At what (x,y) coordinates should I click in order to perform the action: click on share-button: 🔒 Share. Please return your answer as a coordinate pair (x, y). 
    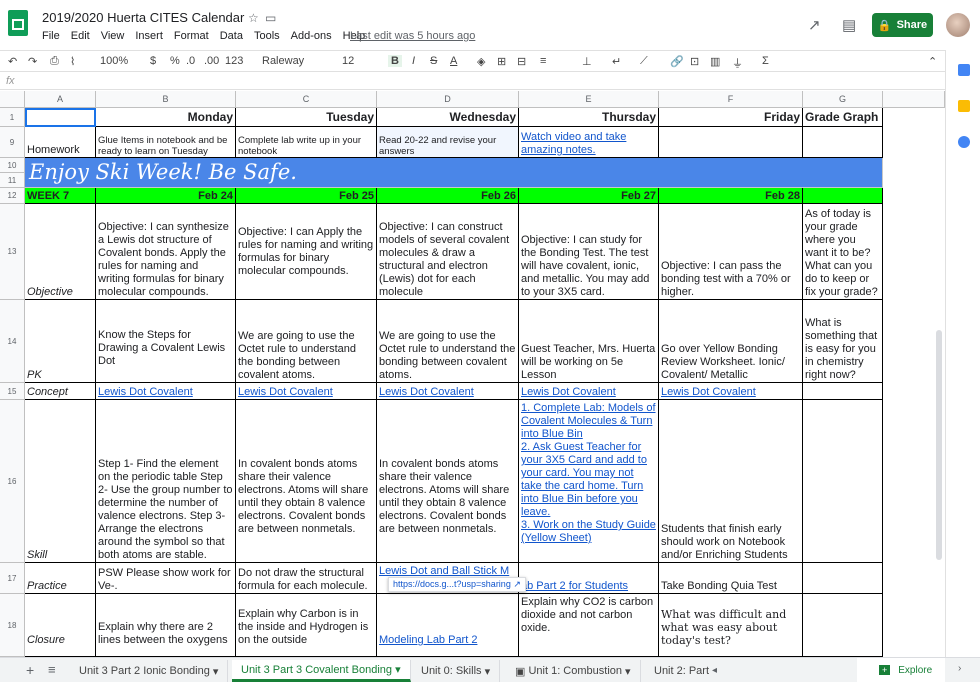
    Looking at the image, I should click on (902, 25).